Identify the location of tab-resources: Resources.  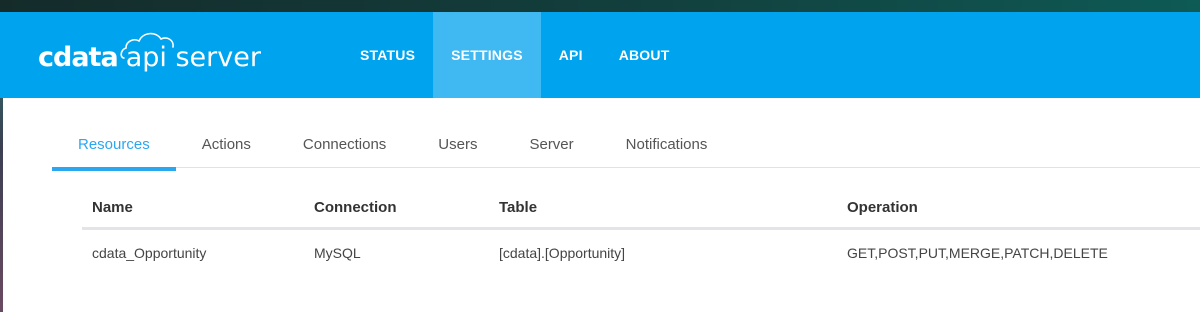
(114, 145).